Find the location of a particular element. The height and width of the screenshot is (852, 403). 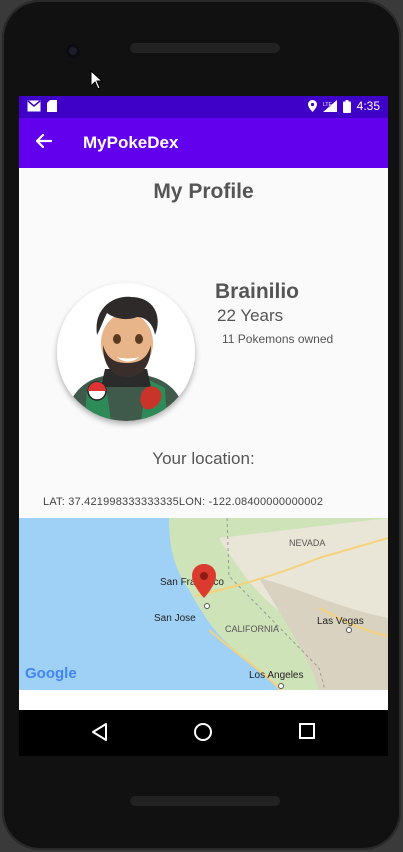

page-title: My Profile is located at coordinates (203, 191).